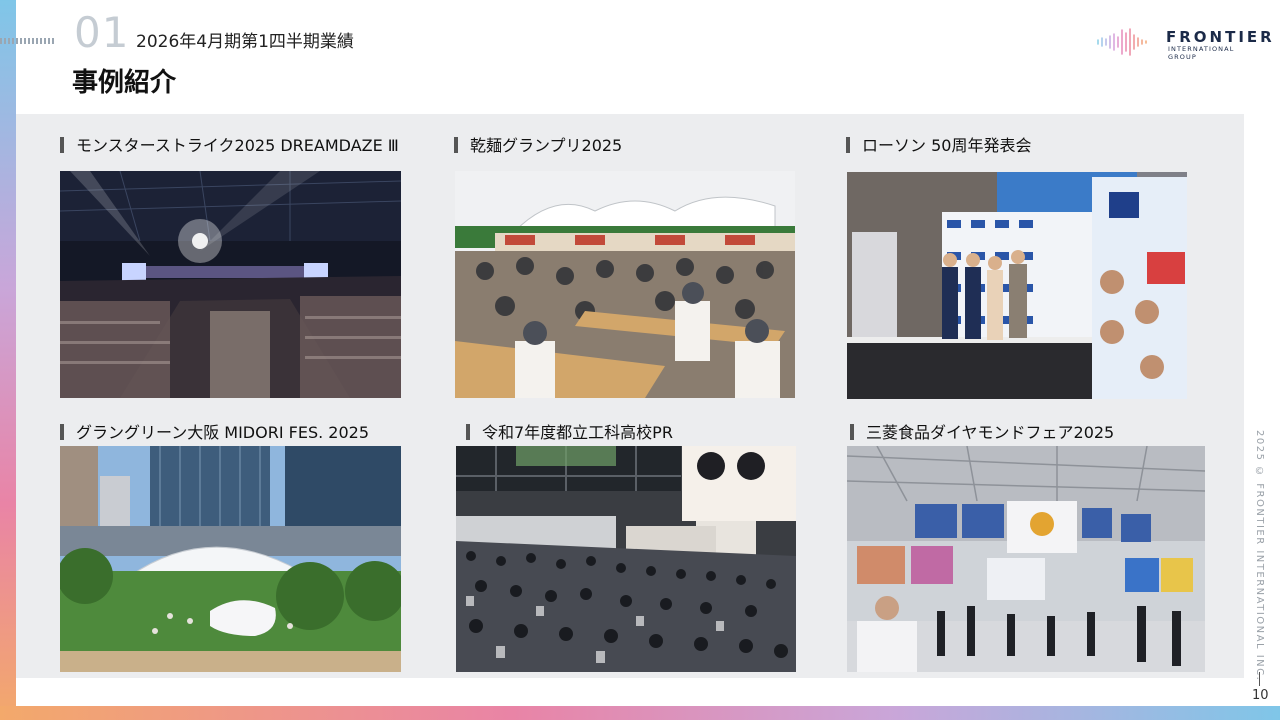 The image size is (1280, 720). I want to click on urban-park-photo, so click(230, 559).